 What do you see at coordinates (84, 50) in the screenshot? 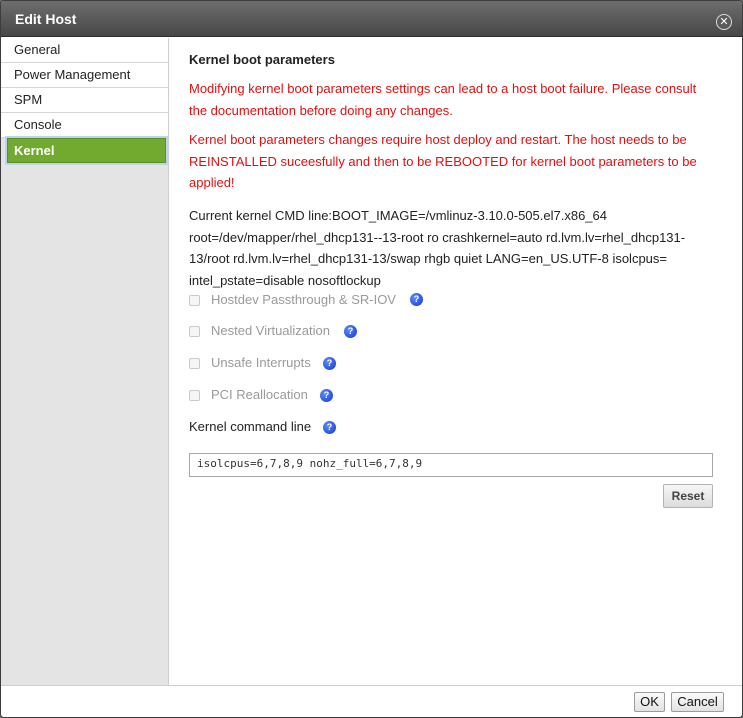
I see `tab-general: General` at bounding box center [84, 50].